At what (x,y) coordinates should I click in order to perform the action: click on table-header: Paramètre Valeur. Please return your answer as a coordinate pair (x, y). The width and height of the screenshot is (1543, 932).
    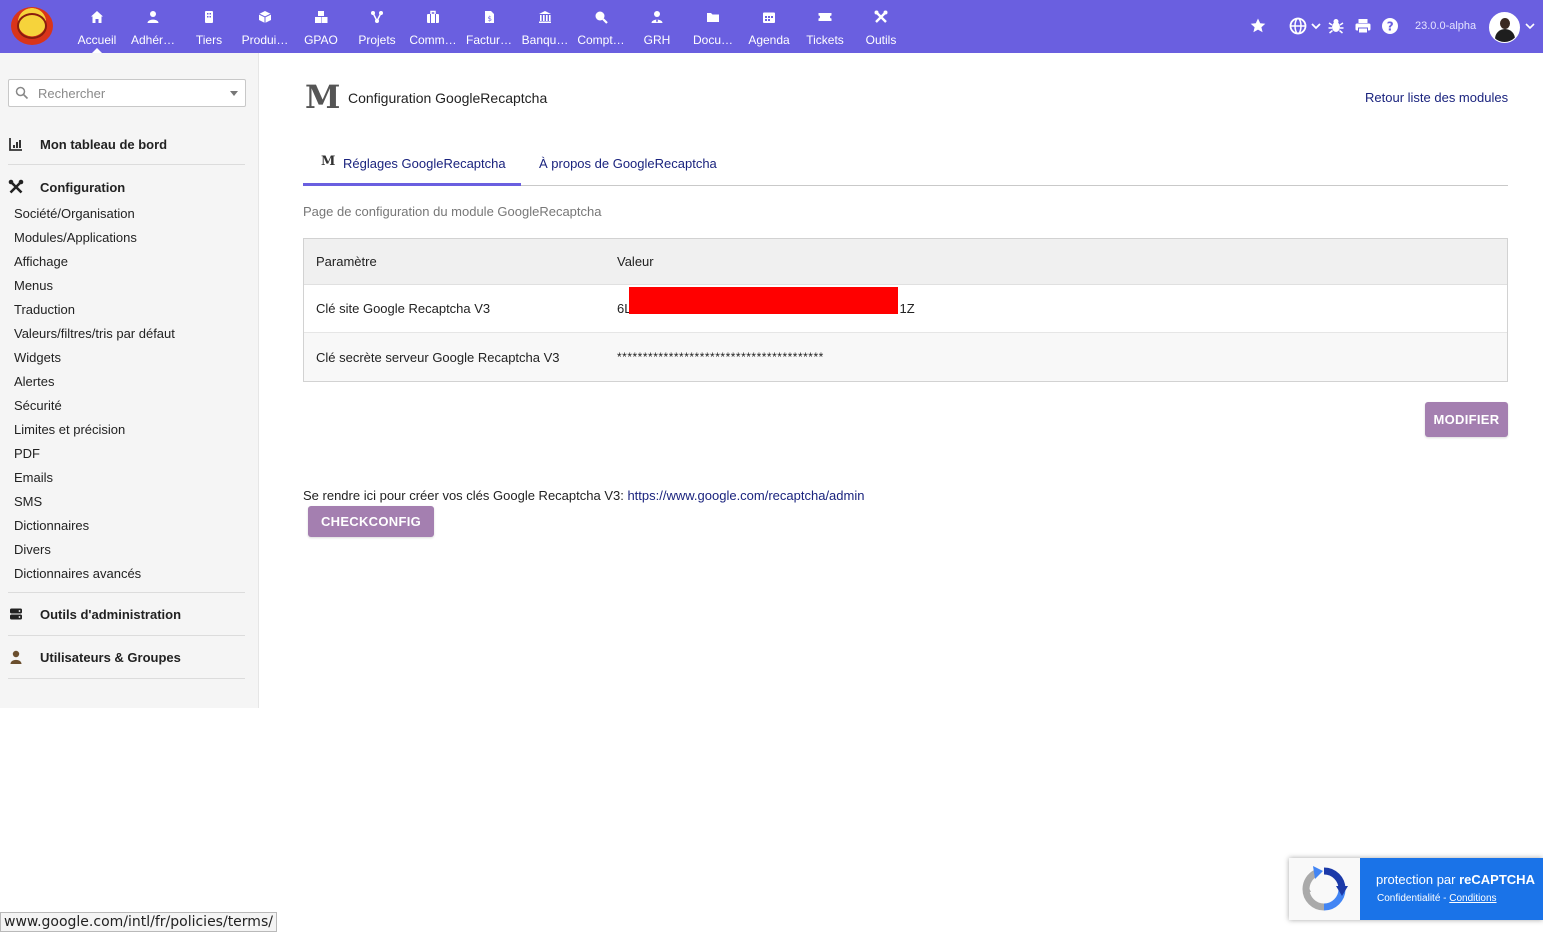
    Looking at the image, I should click on (905, 262).